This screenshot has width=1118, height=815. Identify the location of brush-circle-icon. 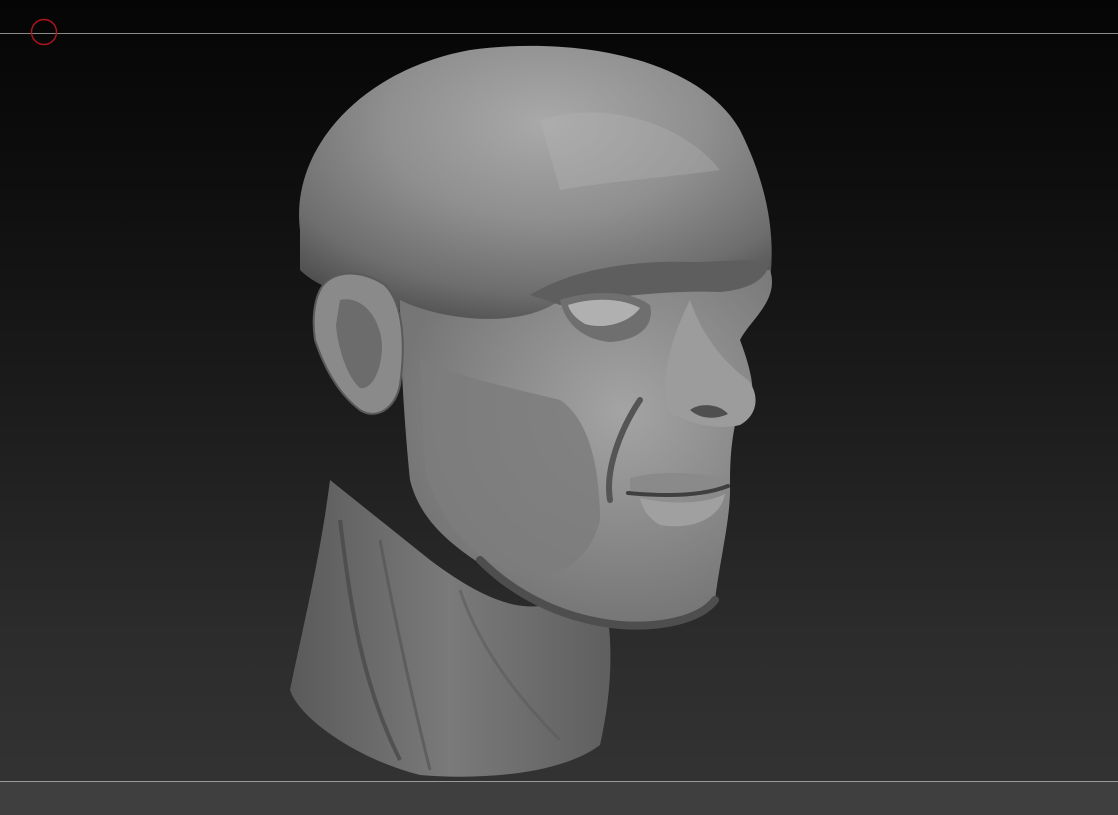
(44, 32).